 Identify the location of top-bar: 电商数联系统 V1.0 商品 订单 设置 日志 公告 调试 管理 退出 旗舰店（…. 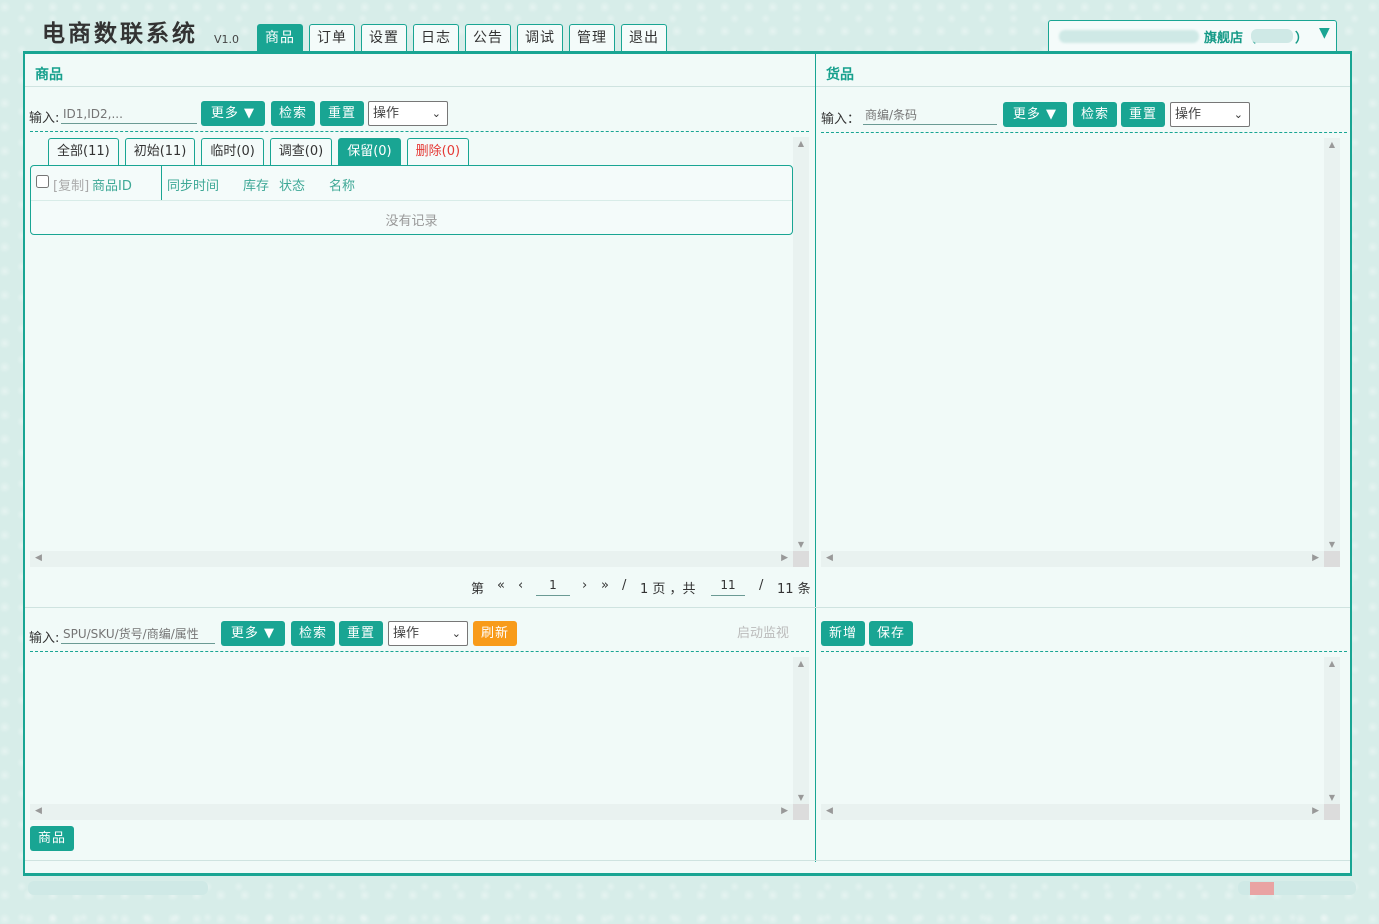
(689, 26).